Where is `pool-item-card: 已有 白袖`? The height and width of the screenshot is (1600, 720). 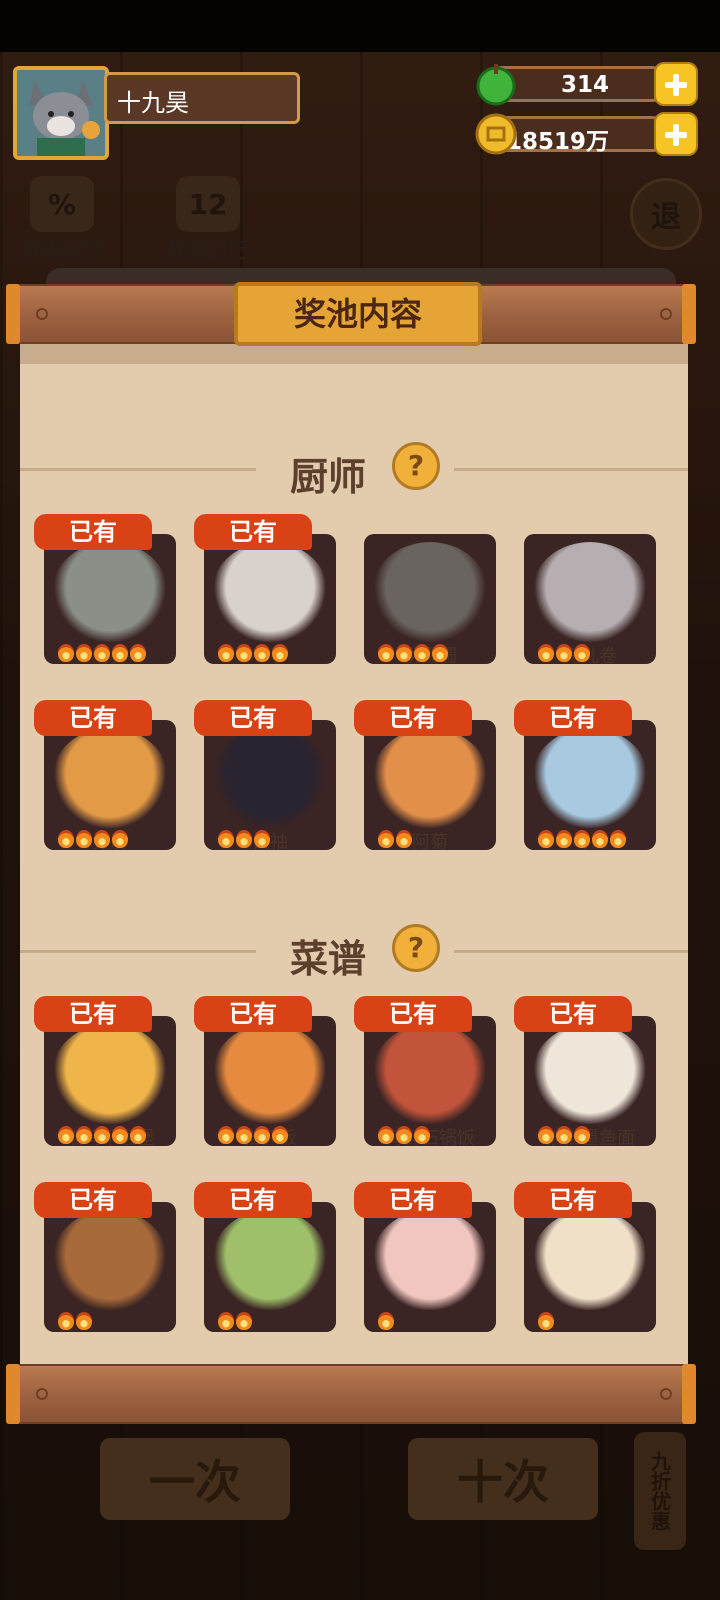
pool-item-card: 已有 白袖 is located at coordinates (265, 776).